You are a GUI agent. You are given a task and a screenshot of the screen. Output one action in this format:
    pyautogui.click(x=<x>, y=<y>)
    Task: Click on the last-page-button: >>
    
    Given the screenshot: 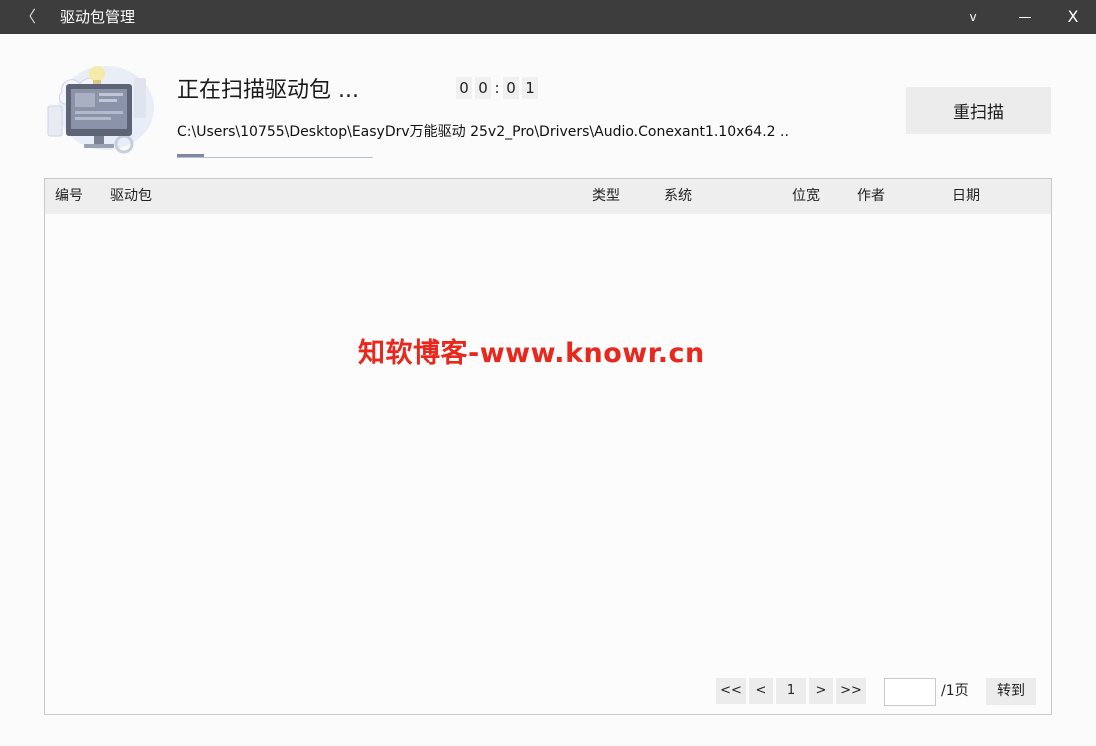 What is the action you would take?
    pyautogui.click(x=851, y=691)
    